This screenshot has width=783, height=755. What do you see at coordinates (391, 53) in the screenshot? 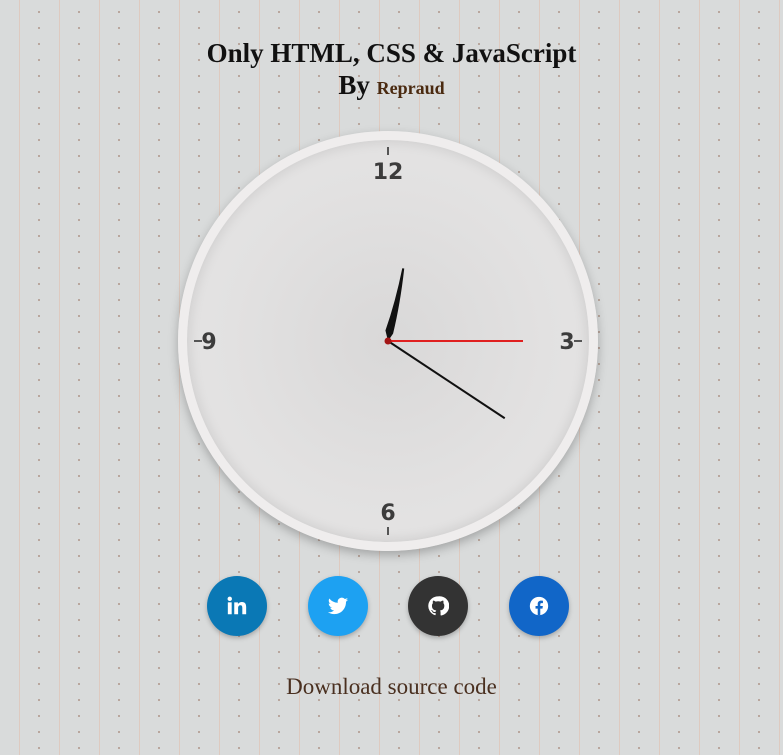
I see `page-title: Only HTML, CSS & JavaScript` at bounding box center [391, 53].